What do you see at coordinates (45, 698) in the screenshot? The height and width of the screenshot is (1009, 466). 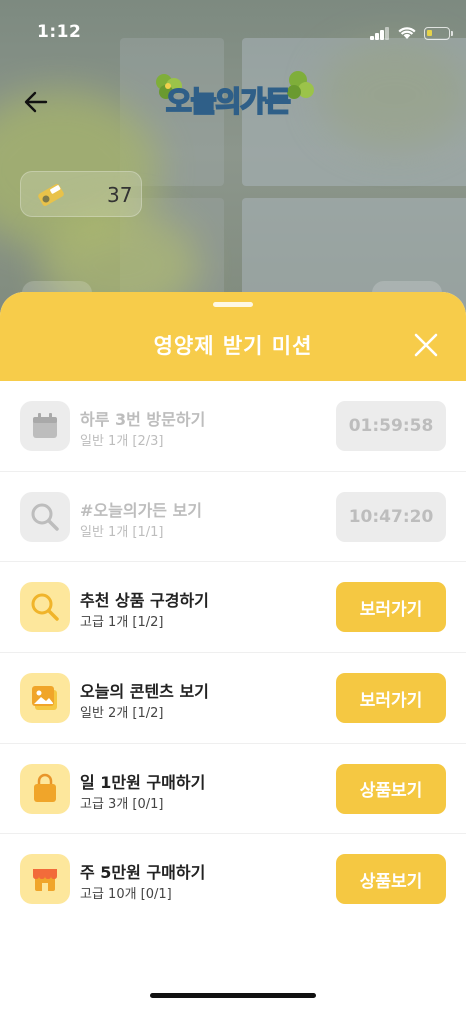 I see `image-icon` at bounding box center [45, 698].